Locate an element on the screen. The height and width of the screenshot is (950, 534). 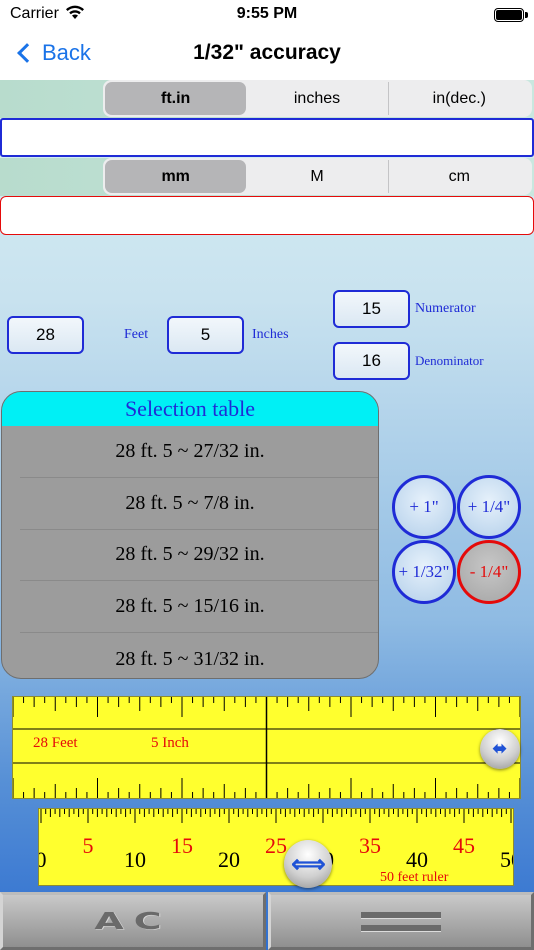
numerator-field: 15 is located at coordinates (371, 309).